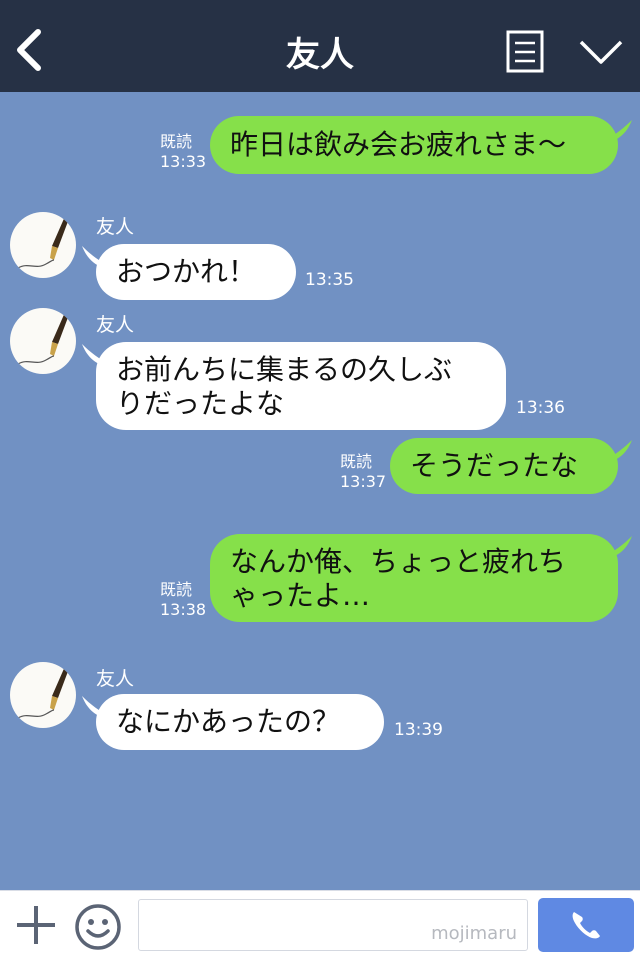 This screenshot has width=640, height=960. I want to click on message-meta: 既読 13:33, so click(183, 152).